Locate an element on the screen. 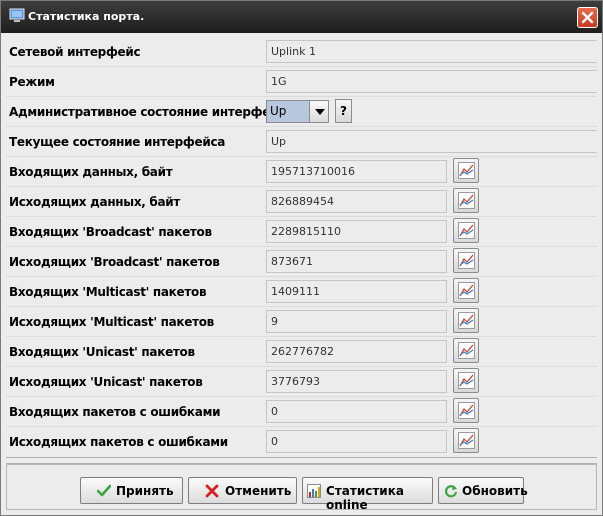 This screenshot has width=603, height=516. row-in-unicast: Входящих 'Unicast' пакетов 262776782 is located at coordinates (301, 352).